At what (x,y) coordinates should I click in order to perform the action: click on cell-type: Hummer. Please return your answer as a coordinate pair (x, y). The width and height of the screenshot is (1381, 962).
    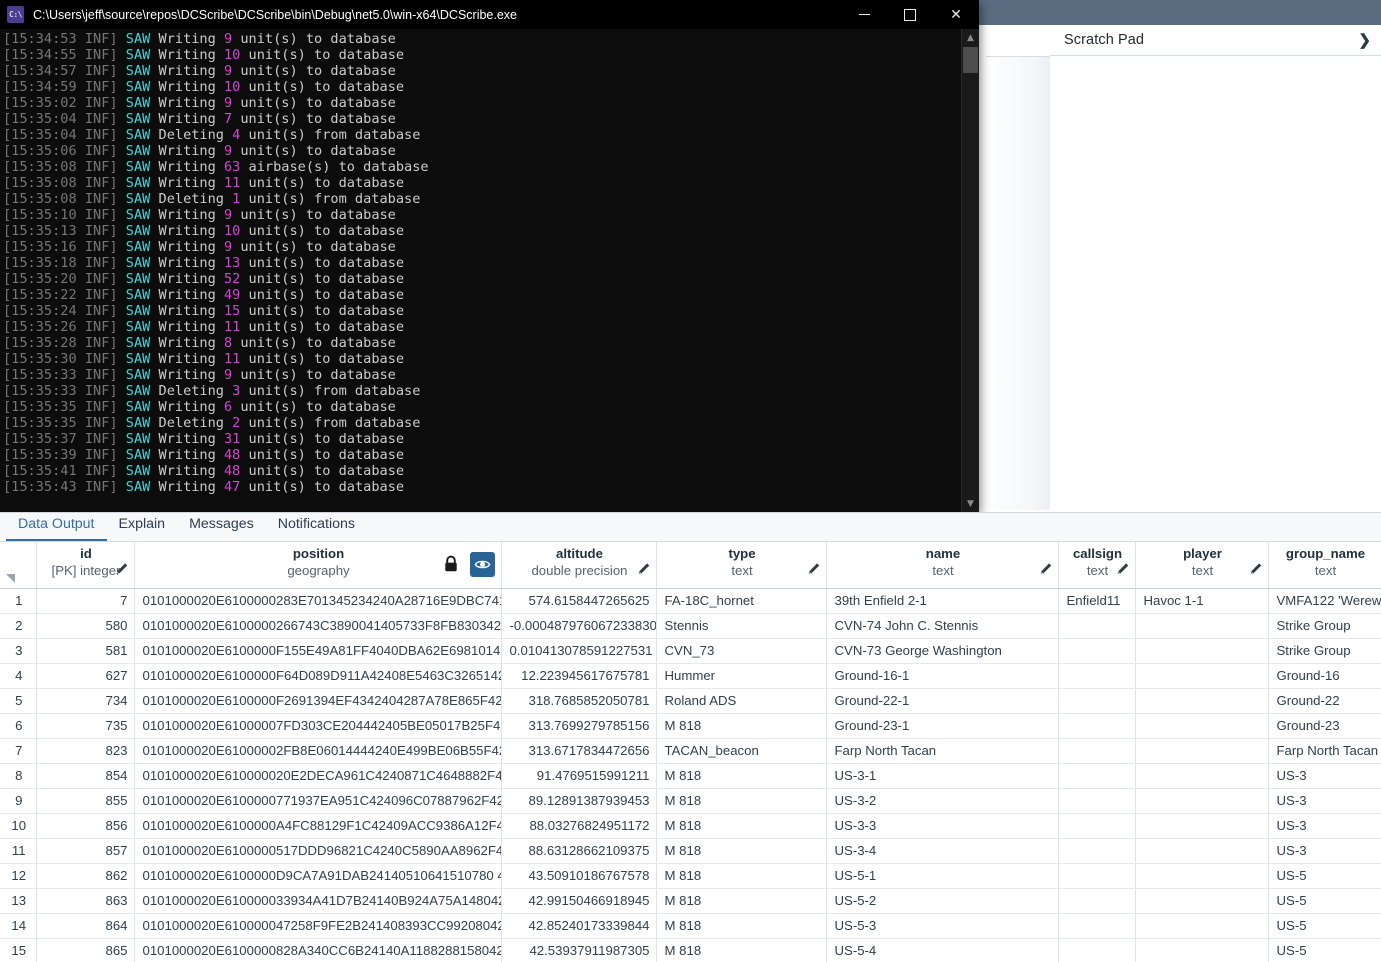
    Looking at the image, I should click on (741, 676).